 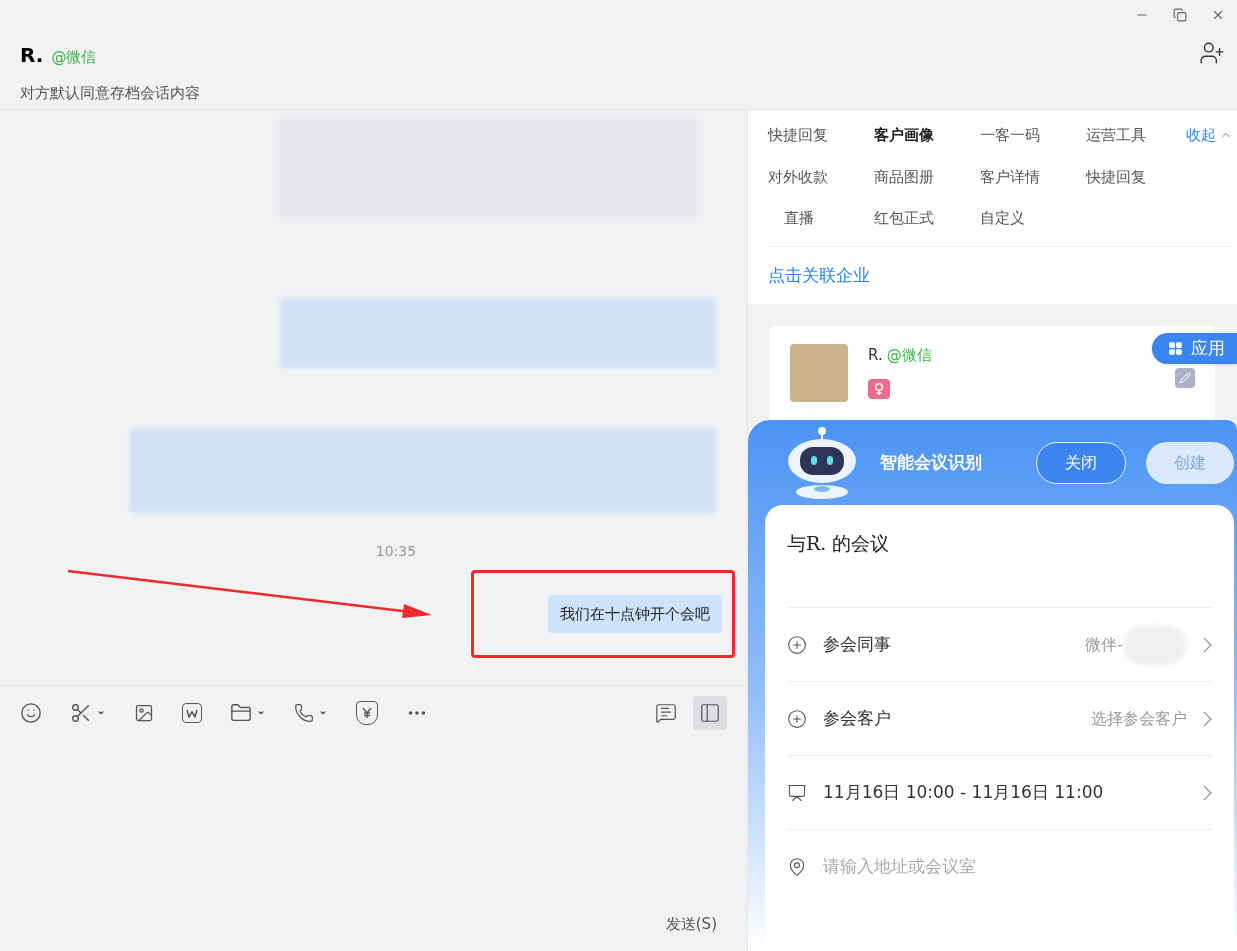 I want to click on phone-icon, so click(x=304, y=713).